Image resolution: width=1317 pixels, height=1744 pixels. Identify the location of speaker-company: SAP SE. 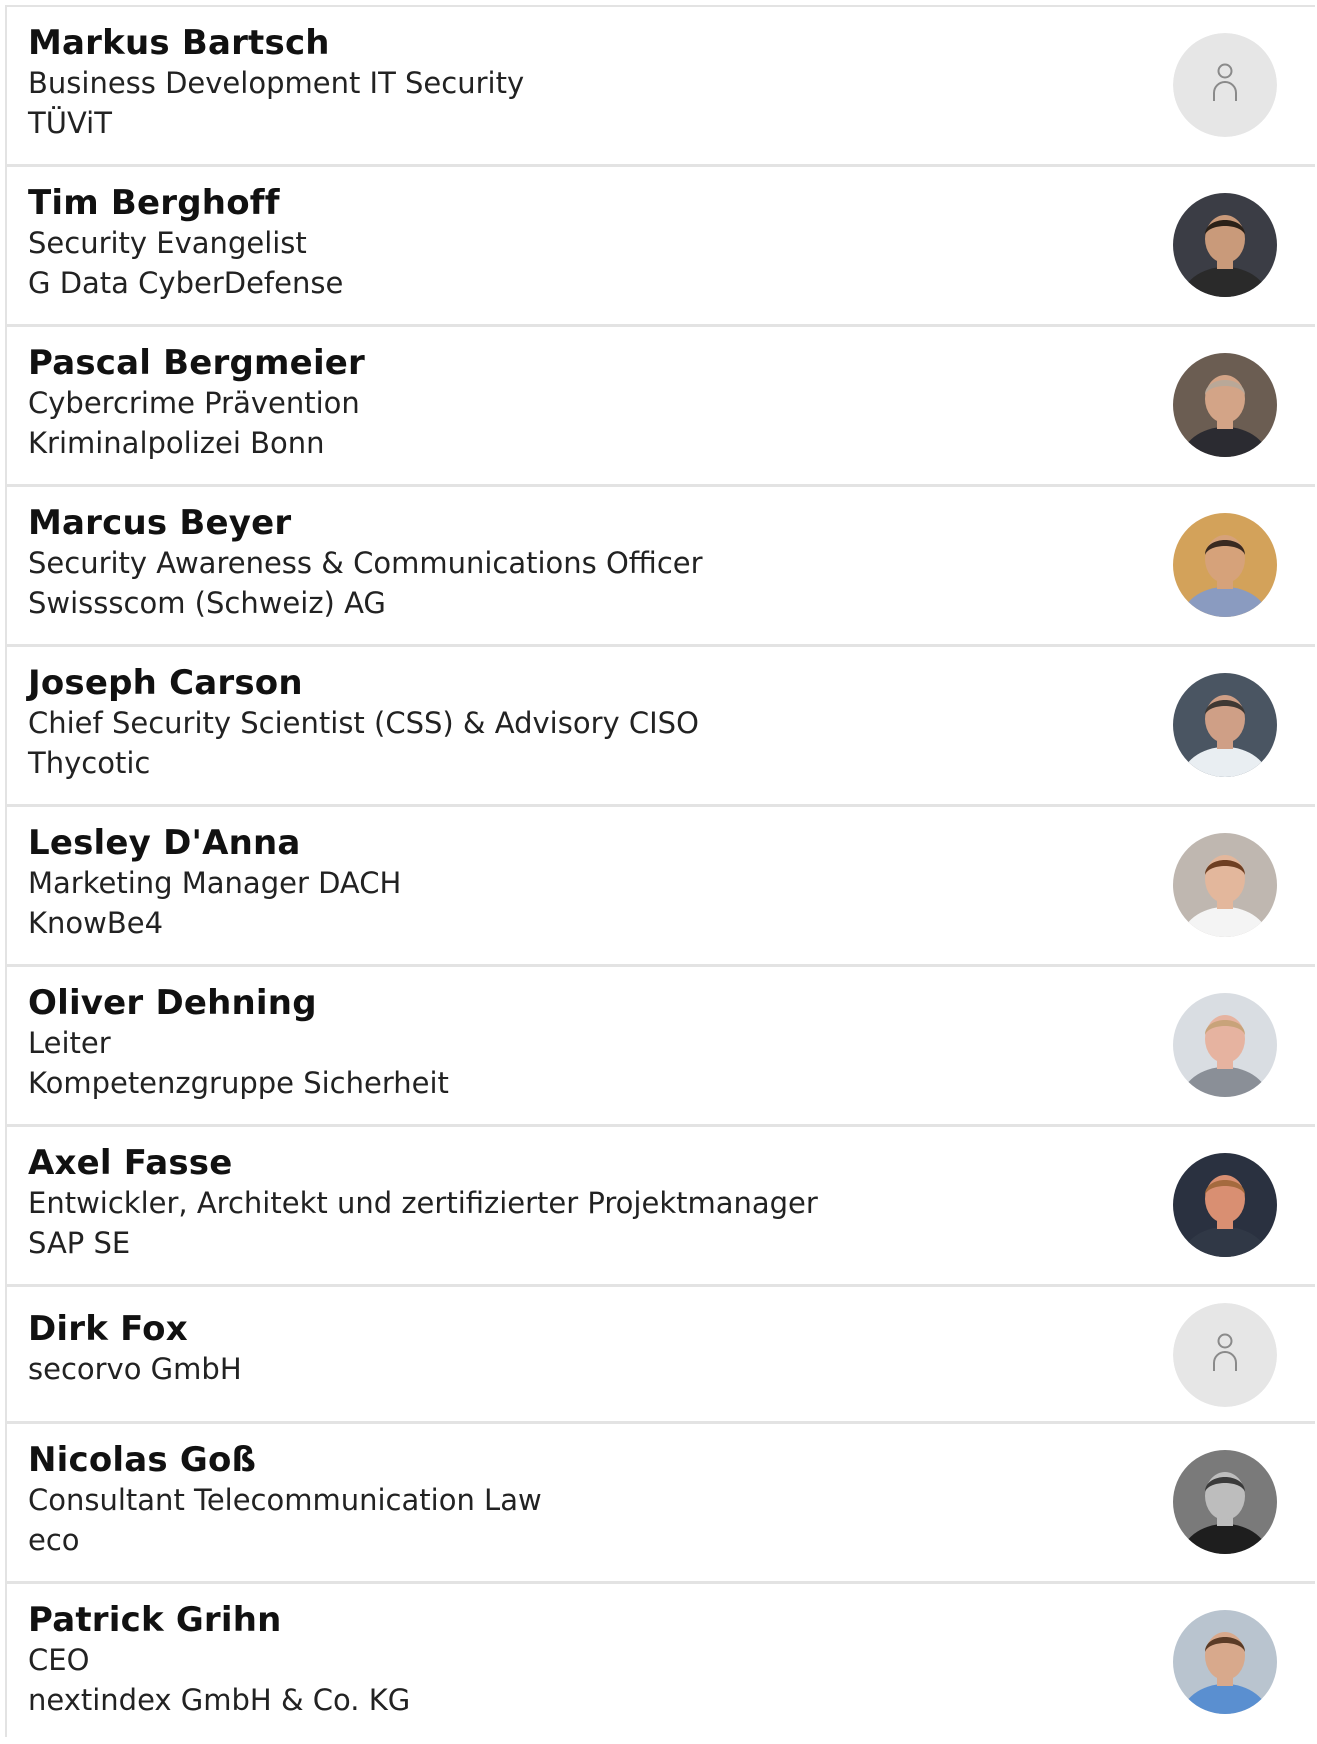
(79, 1243).